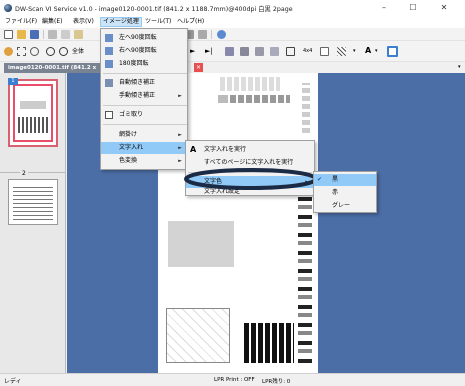 This screenshot has width=465, height=386. What do you see at coordinates (144, 38) in the screenshot?
I see `menu-rotate-left: 左へ90度回転` at bounding box center [144, 38].